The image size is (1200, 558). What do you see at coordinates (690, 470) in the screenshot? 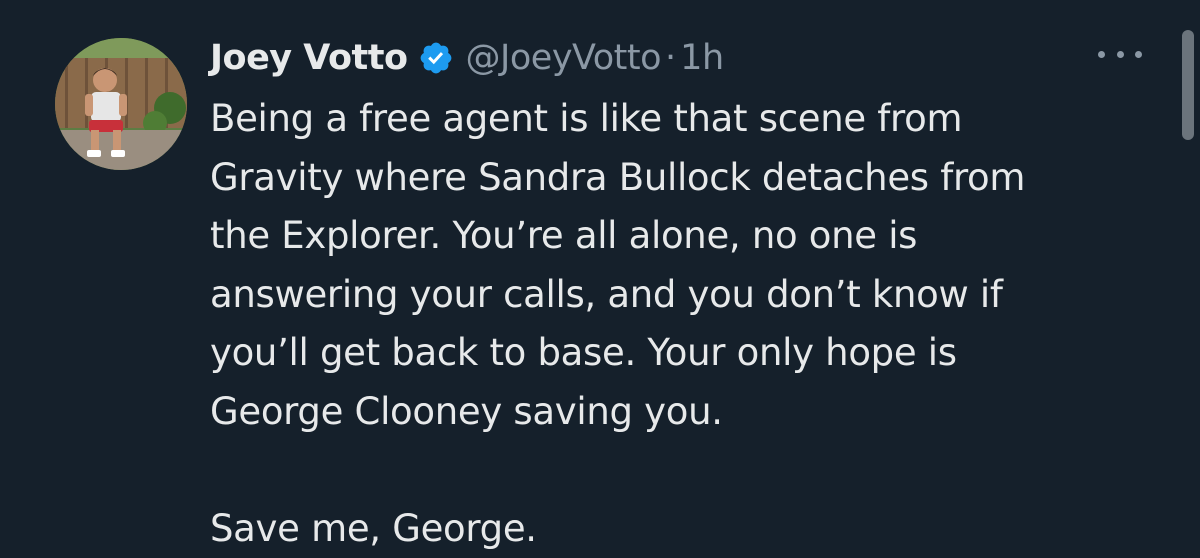
I see `paragraph-break` at bounding box center [690, 470].